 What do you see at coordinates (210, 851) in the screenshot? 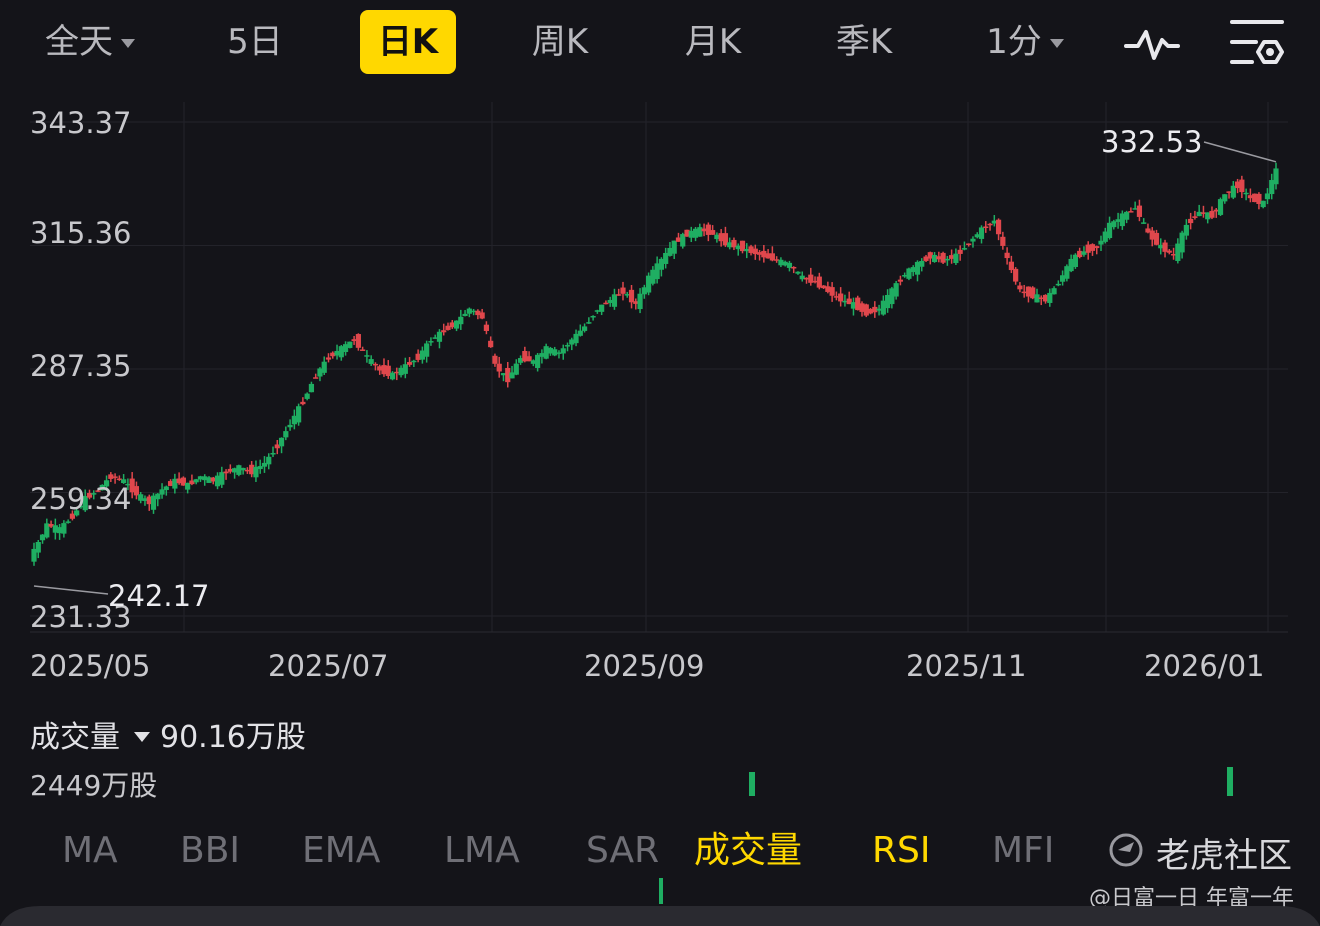
I see `indicator-tab-bbi: BBI` at bounding box center [210, 851].